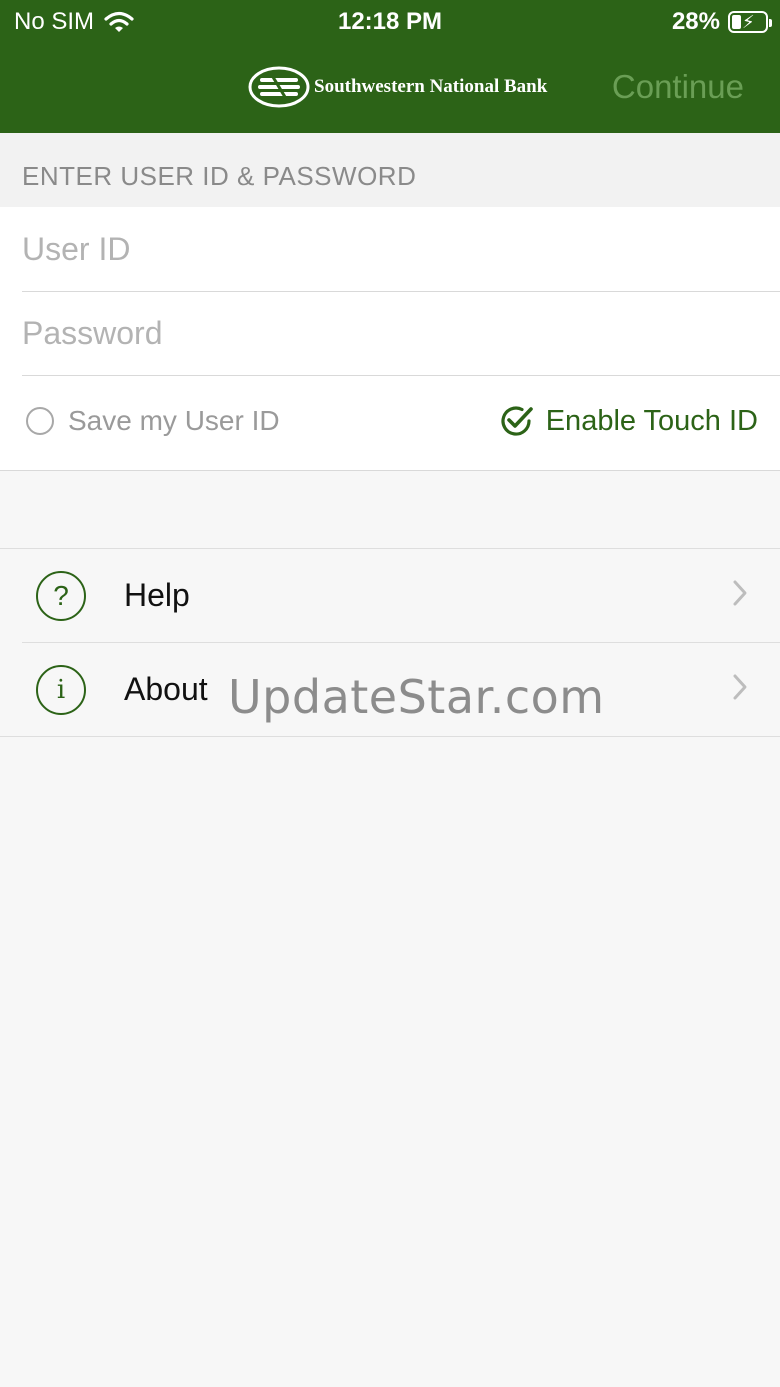 This screenshot has width=780, height=1387. I want to click on watermark-text: UpdateStar.com, so click(416, 697).